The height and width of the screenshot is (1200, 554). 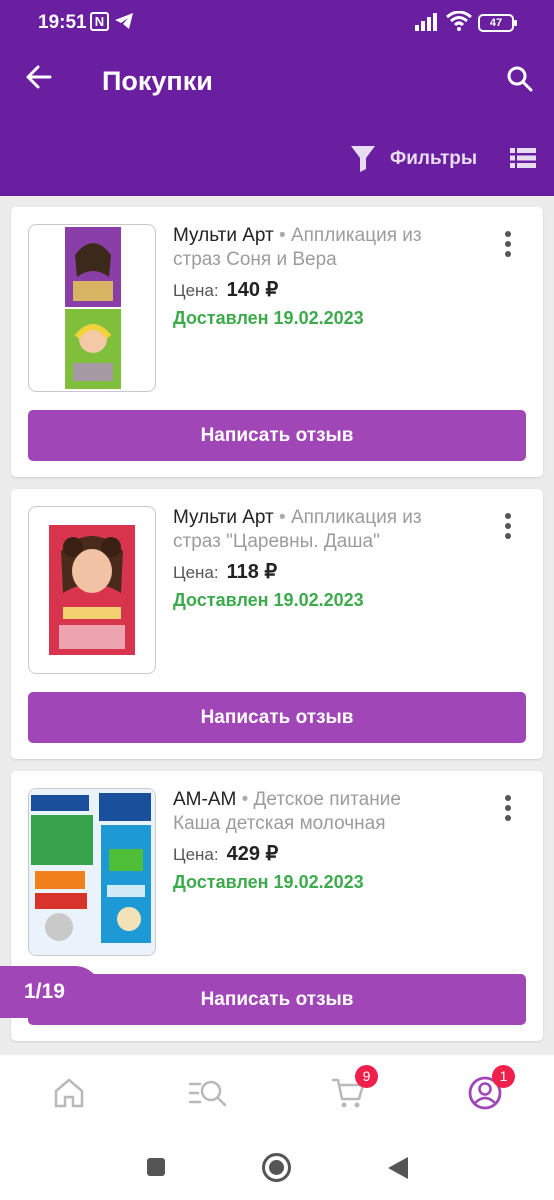 I want to click on status-time: 19:51, so click(x=62, y=22).